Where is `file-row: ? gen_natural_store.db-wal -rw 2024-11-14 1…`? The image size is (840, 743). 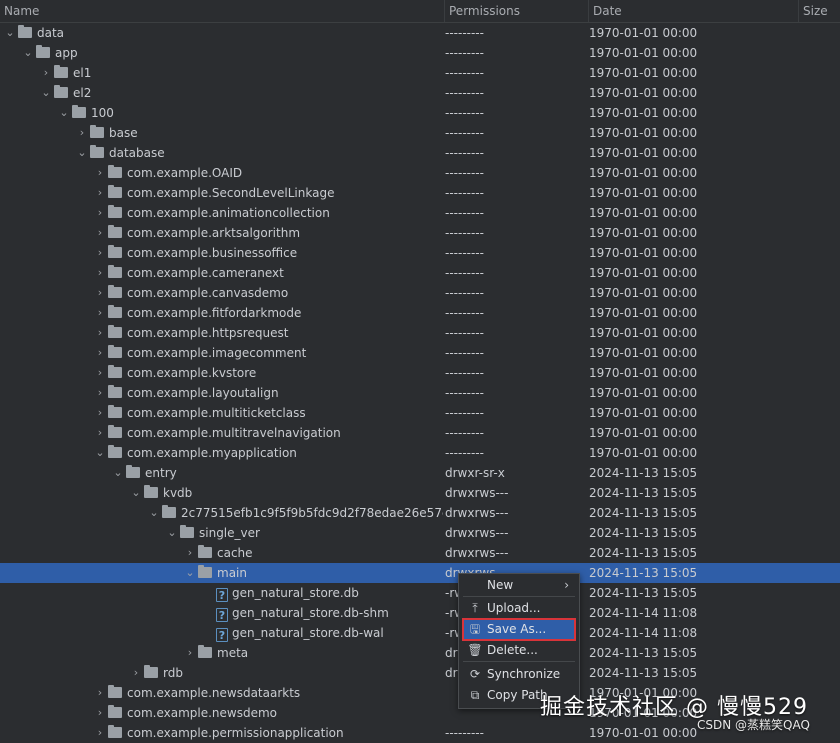 file-row: ? gen_natural_store.db-wal -rw 2024-11-14 1… is located at coordinates (420, 633).